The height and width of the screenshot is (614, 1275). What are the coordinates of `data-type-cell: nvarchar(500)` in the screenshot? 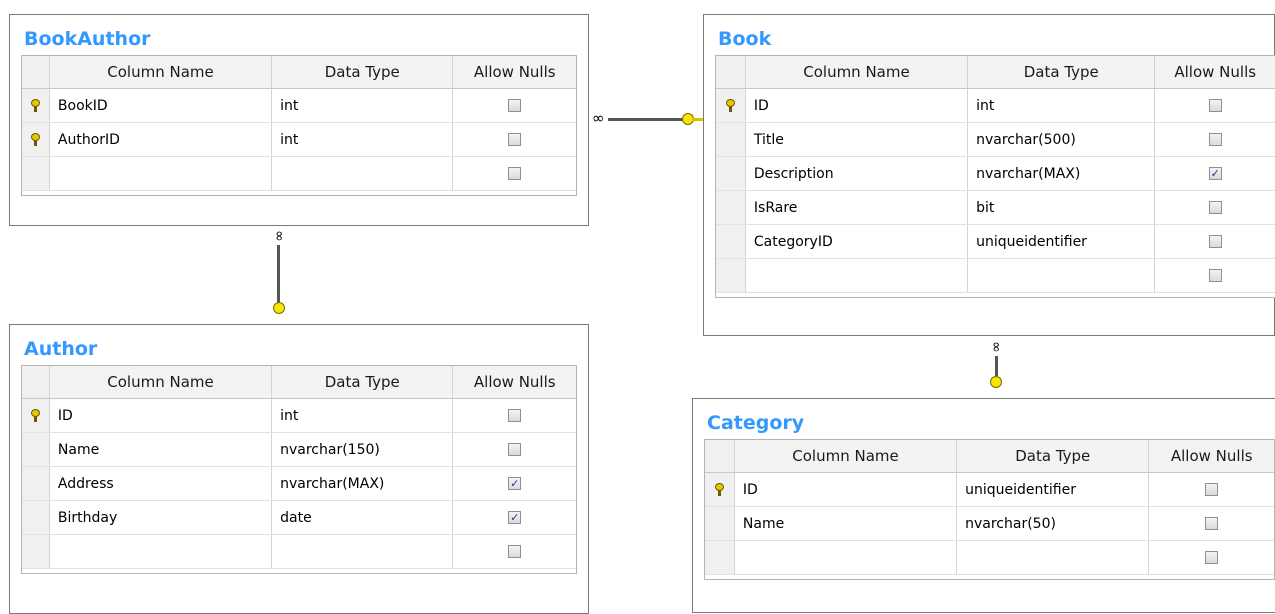 It's located at (1062, 139).